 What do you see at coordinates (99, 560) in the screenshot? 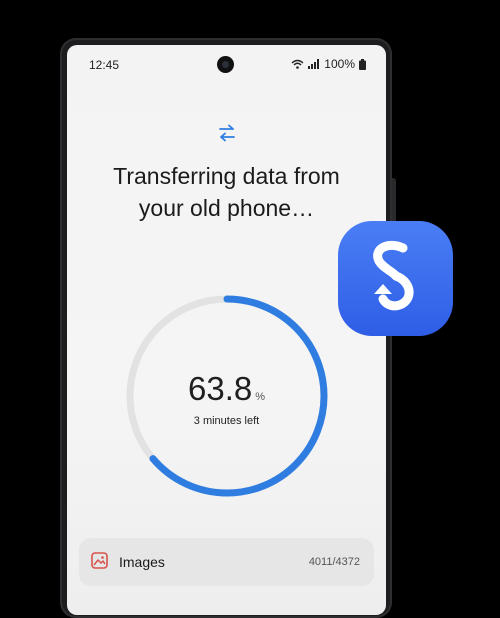
I see `image-icon` at bounding box center [99, 560].